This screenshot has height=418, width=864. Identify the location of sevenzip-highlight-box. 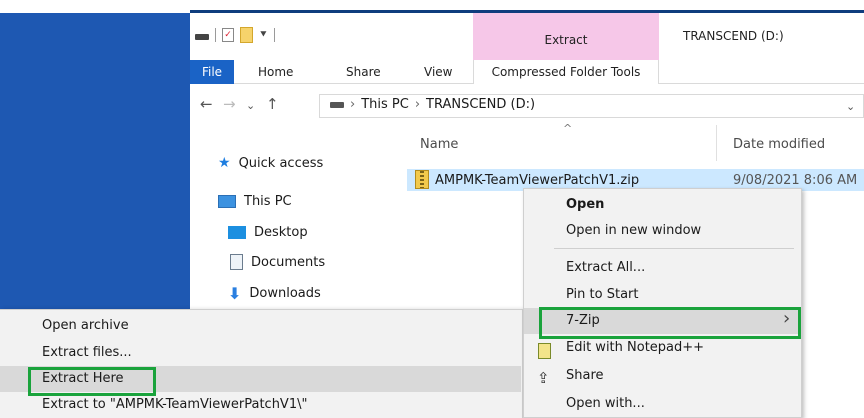
(670, 323).